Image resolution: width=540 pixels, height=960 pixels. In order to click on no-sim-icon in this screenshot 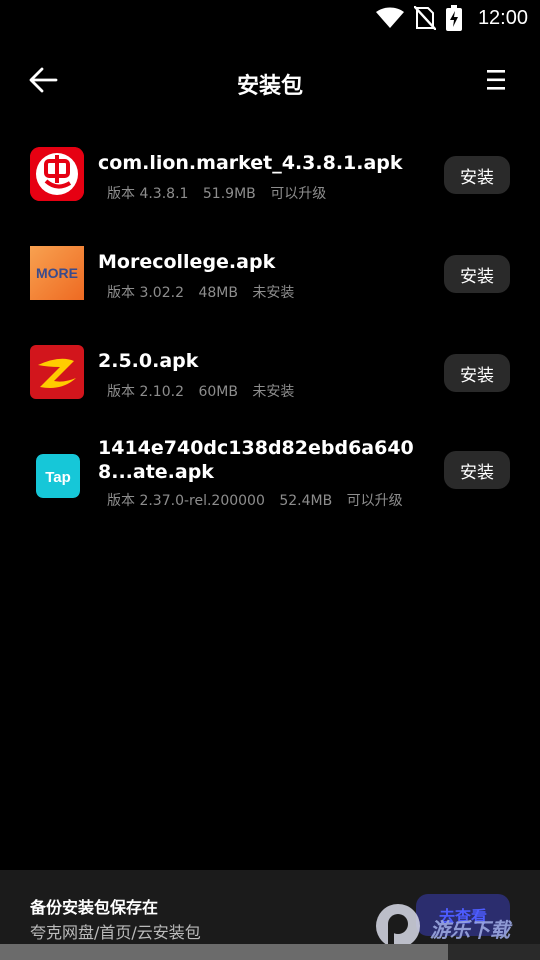, I will do `click(424, 18)`.